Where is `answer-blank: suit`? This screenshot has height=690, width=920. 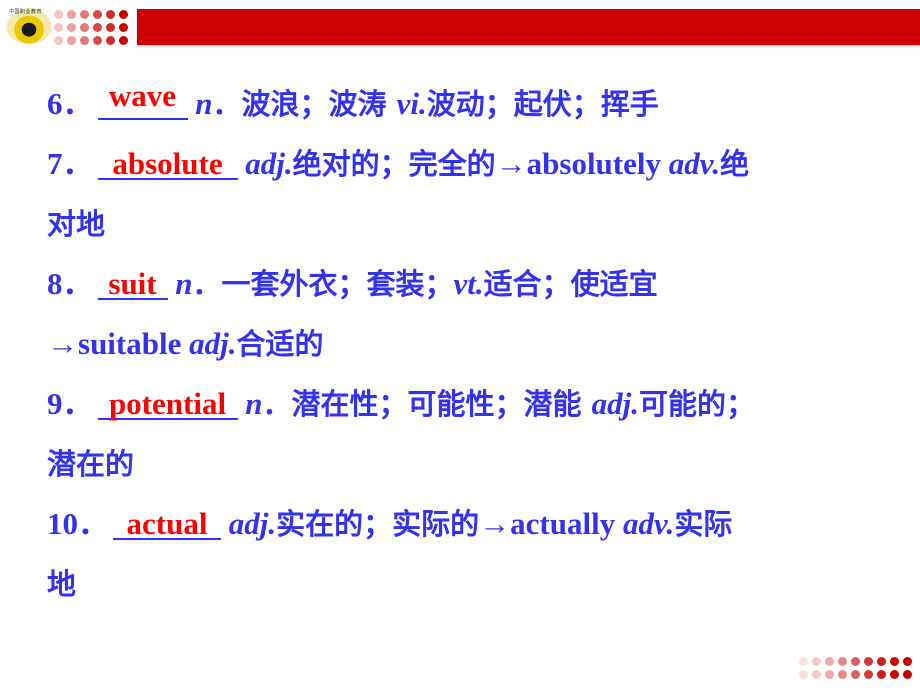
answer-blank: suit is located at coordinates (132, 282).